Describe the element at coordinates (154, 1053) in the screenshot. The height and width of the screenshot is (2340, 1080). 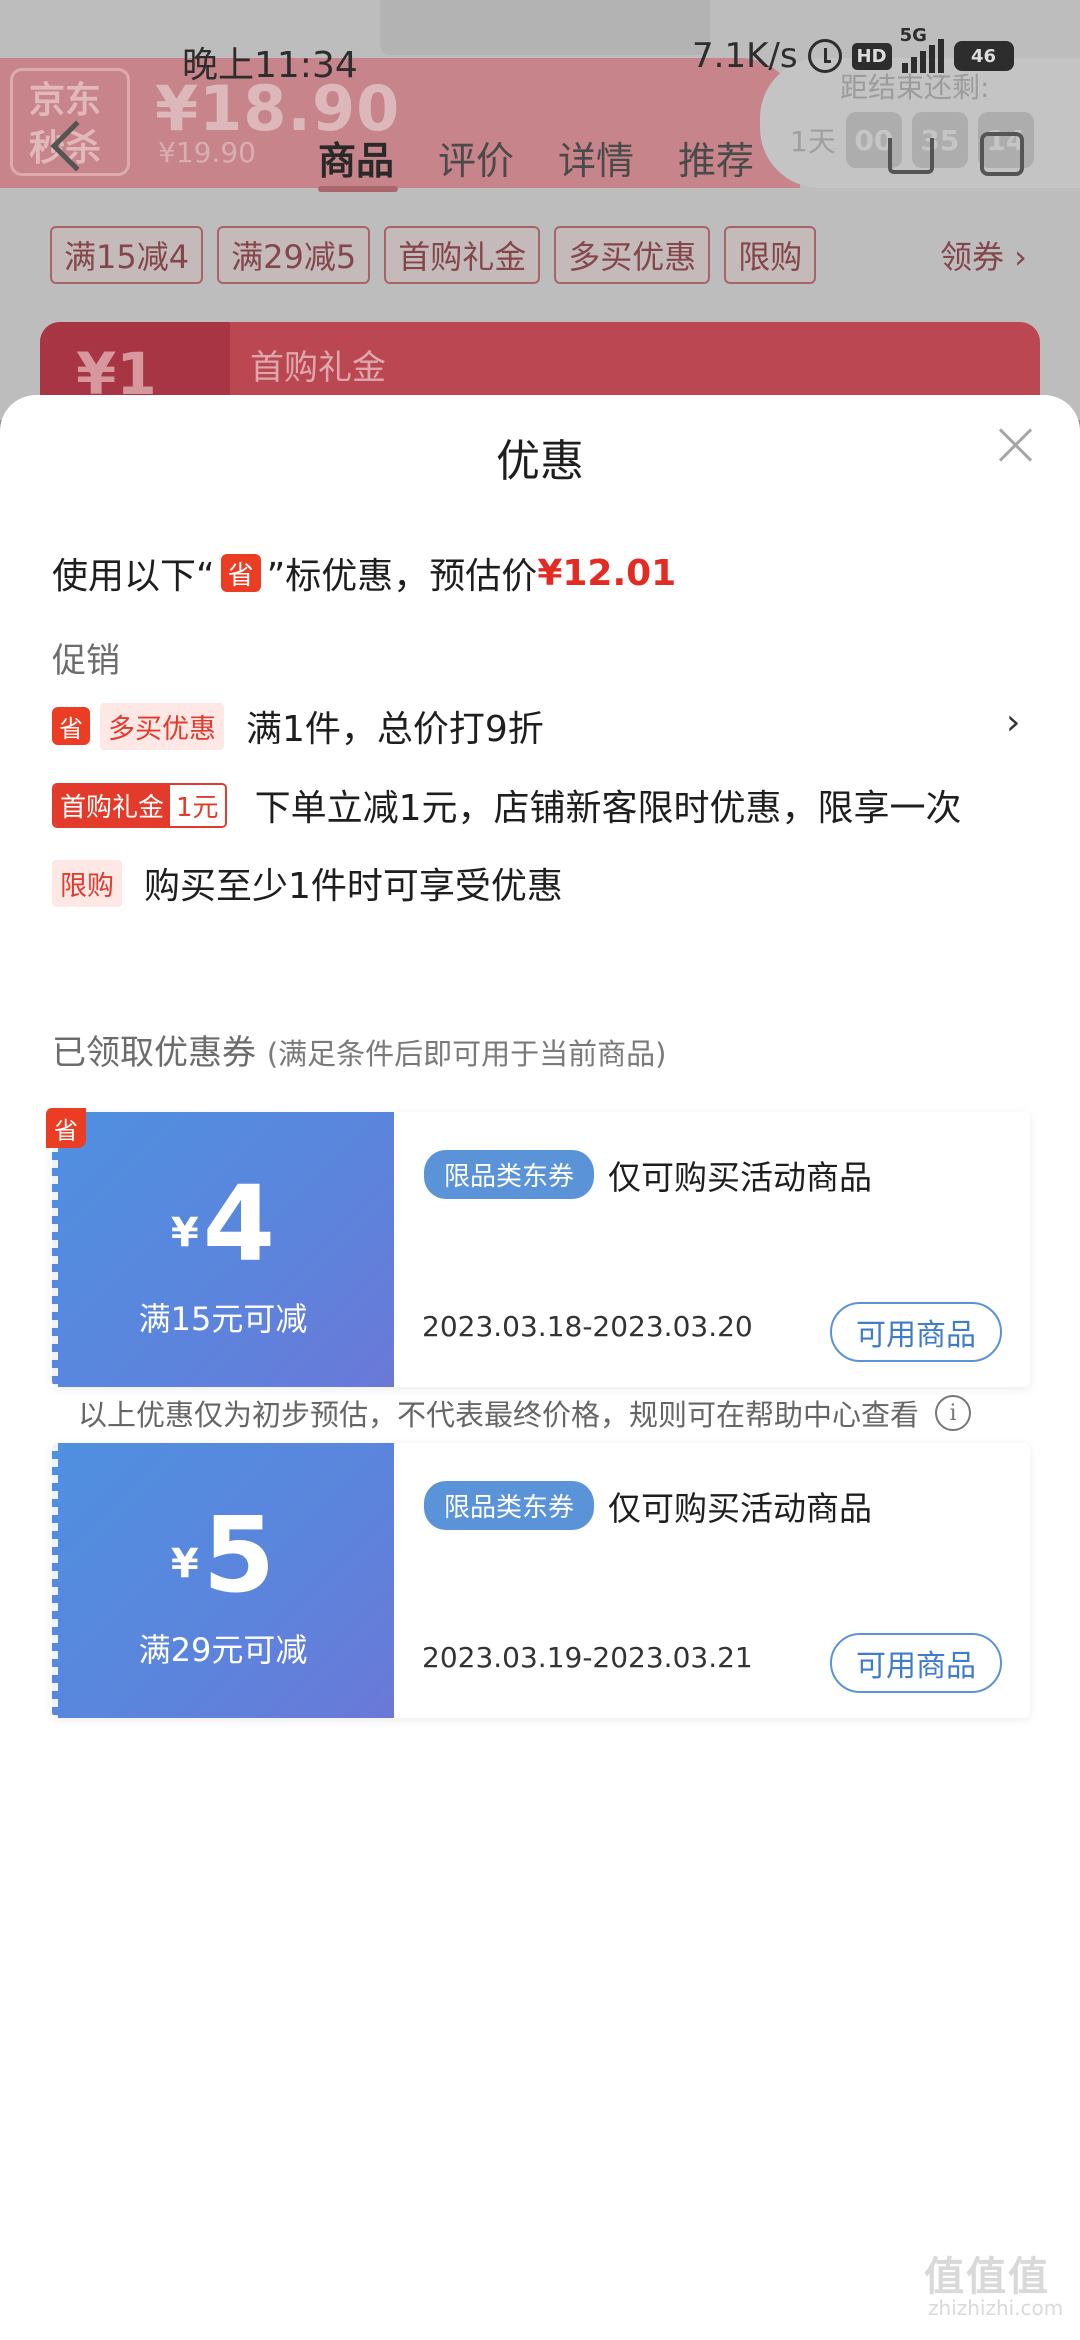
I see `coupons-label: 已领取优惠券` at that location.